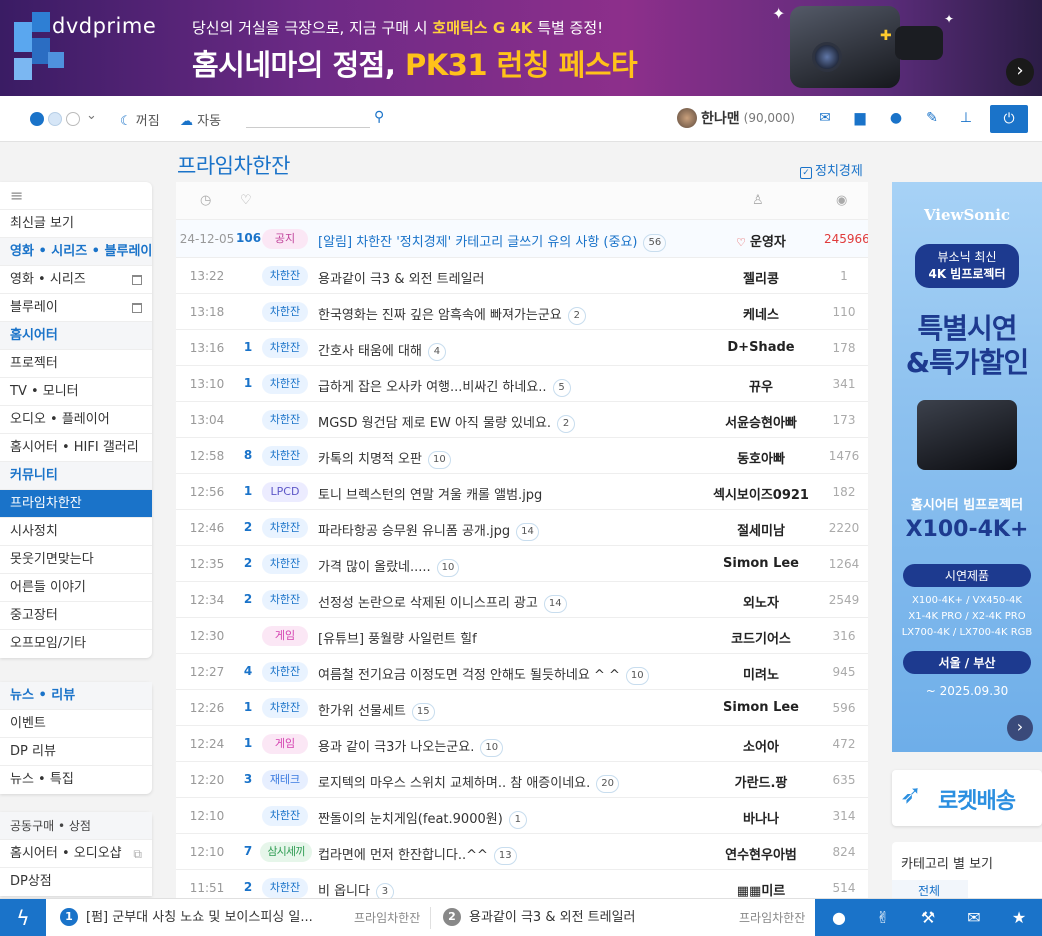 The image size is (1042, 936). What do you see at coordinates (137, 280) in the screenshot?
I see `calendar-icon` at bounding box center [137, 280].